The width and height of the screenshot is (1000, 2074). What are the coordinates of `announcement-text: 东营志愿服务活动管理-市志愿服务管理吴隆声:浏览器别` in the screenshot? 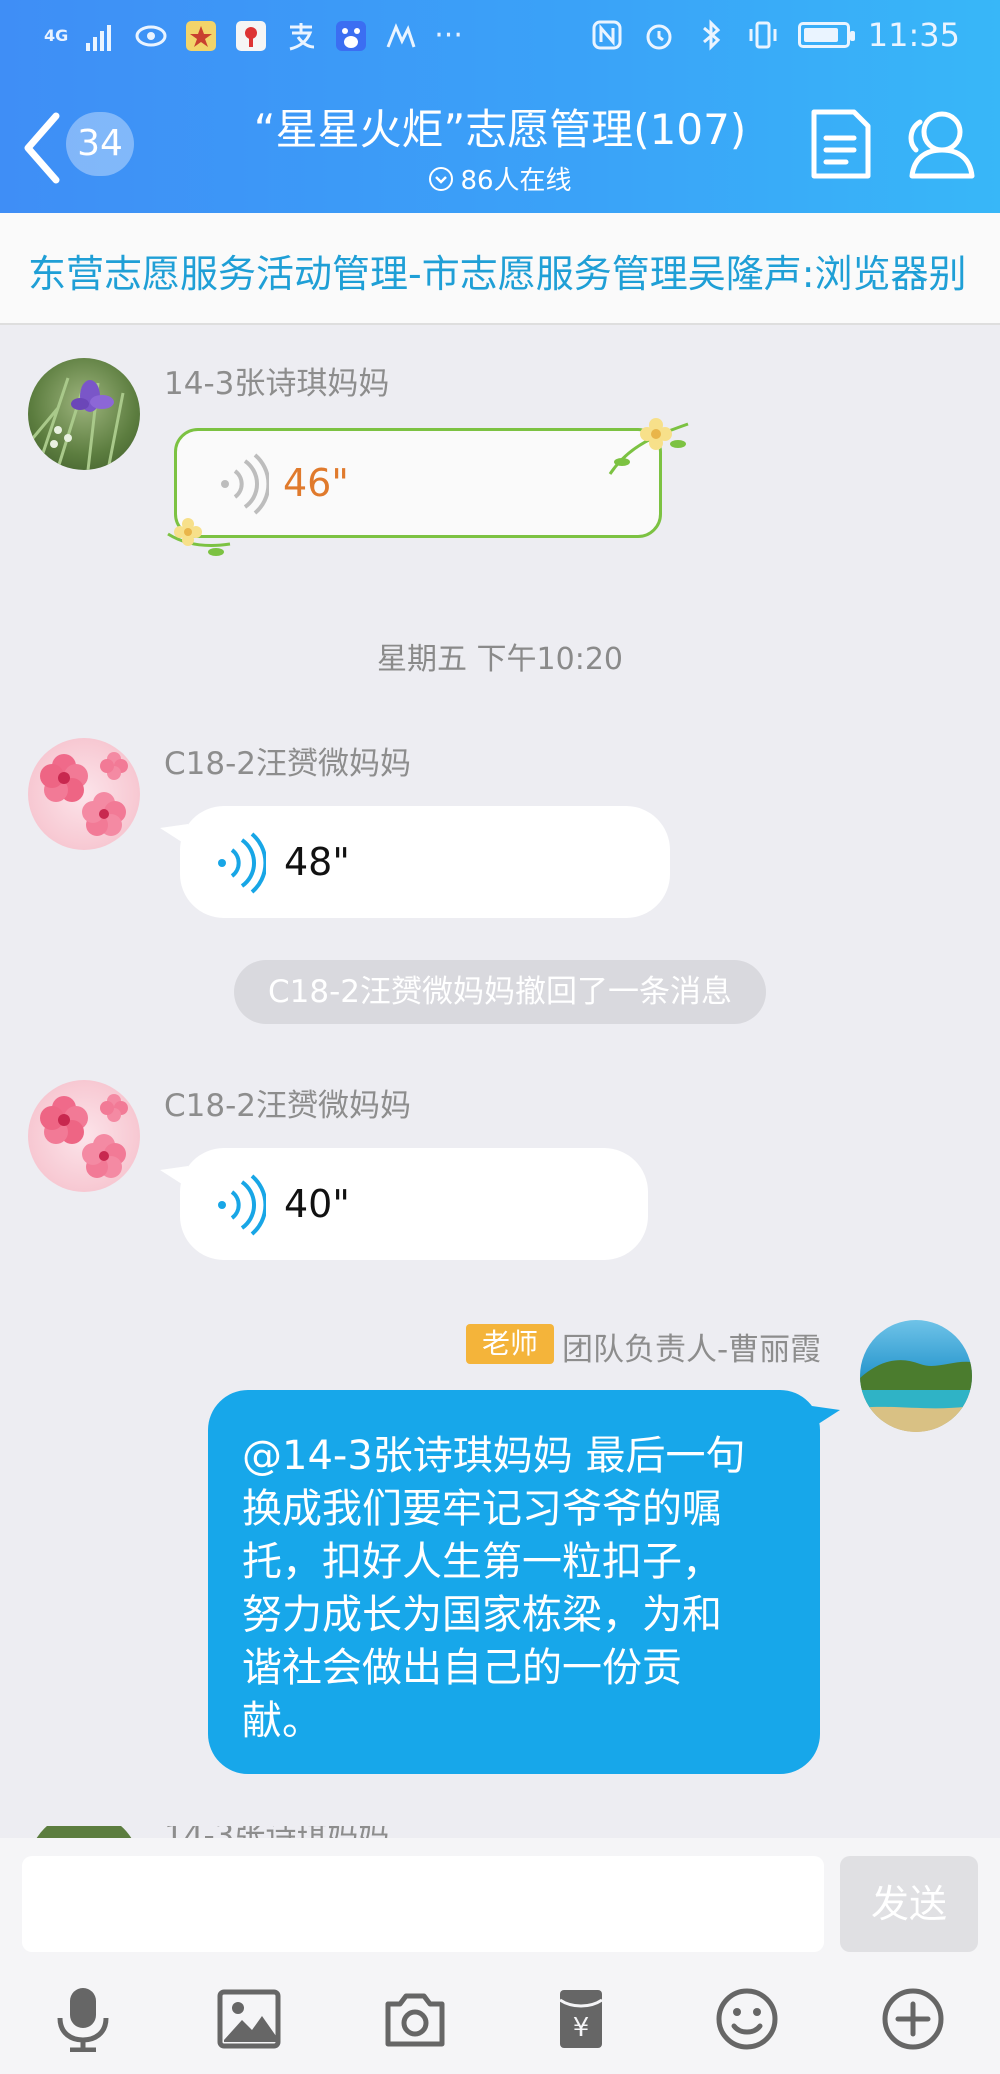 It's located at (497, 274).